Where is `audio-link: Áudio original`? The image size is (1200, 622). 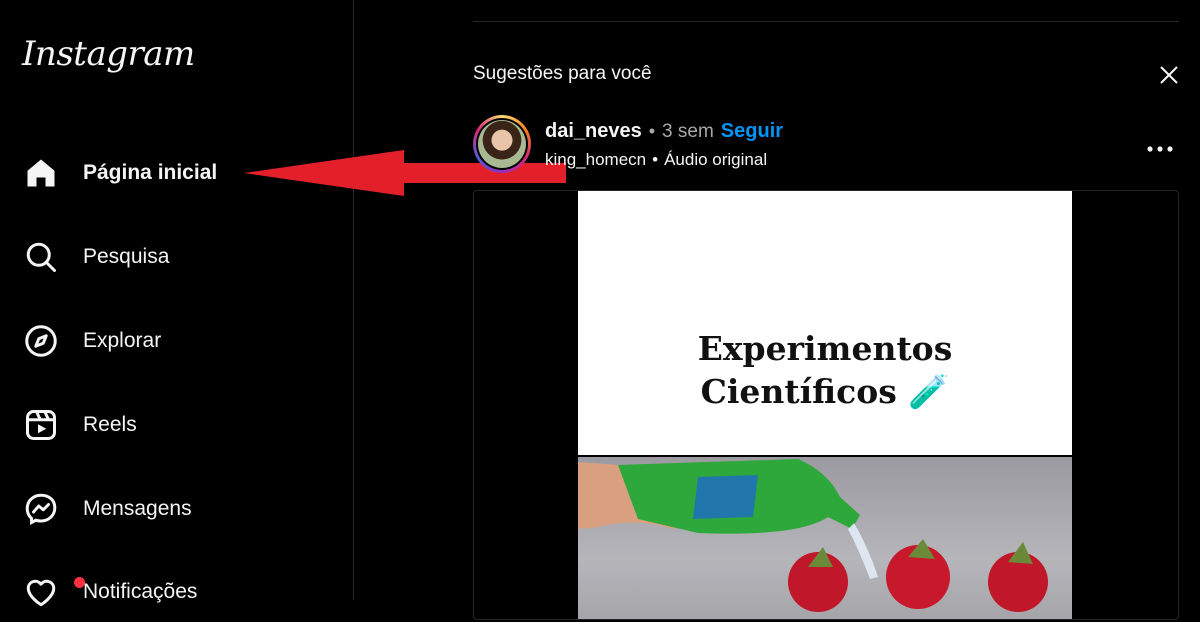
audio-link: Áudio original is located at coordinates (715, 160).